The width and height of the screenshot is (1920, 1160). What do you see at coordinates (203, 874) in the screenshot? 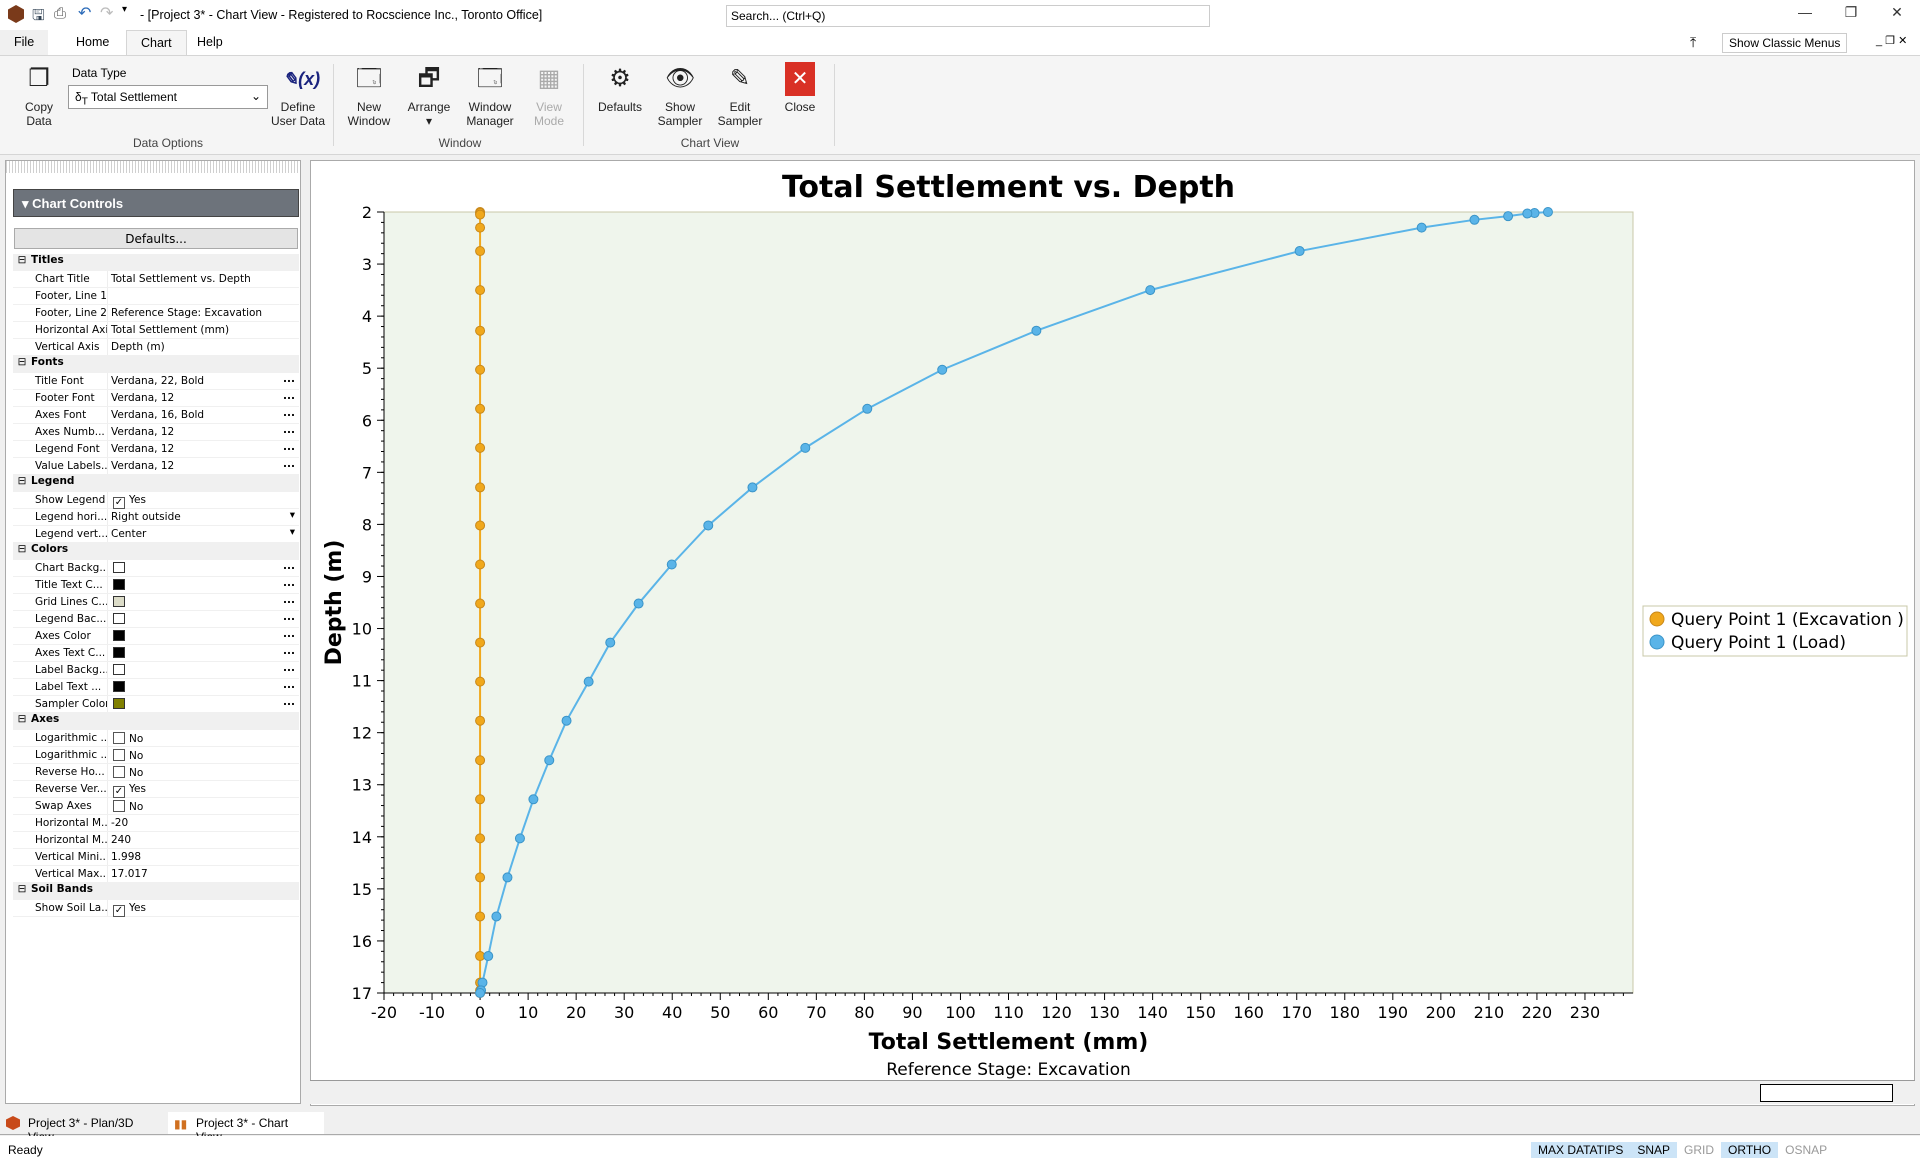
I see `property-value: 17.017` at bounding box center [203, 874].